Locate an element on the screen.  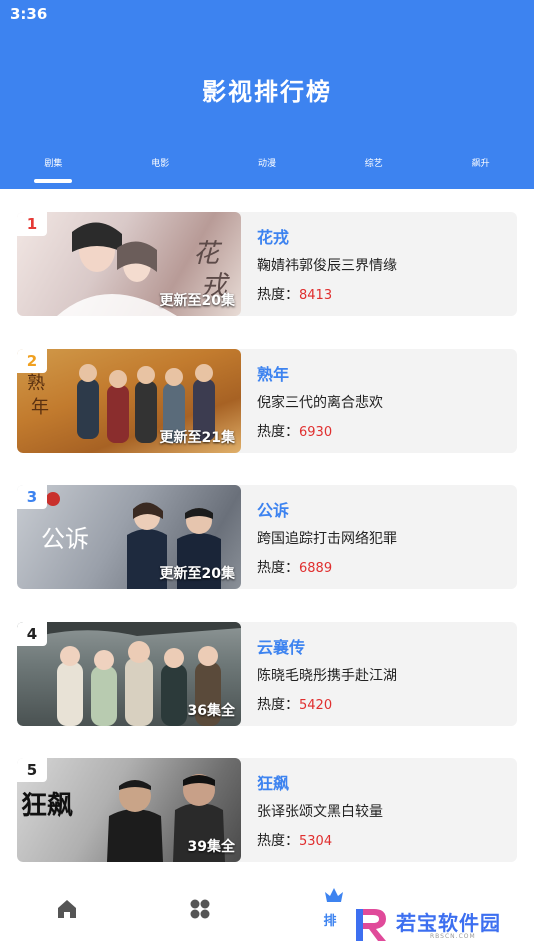
r-logo-icon is located at coordinates (371, 925).